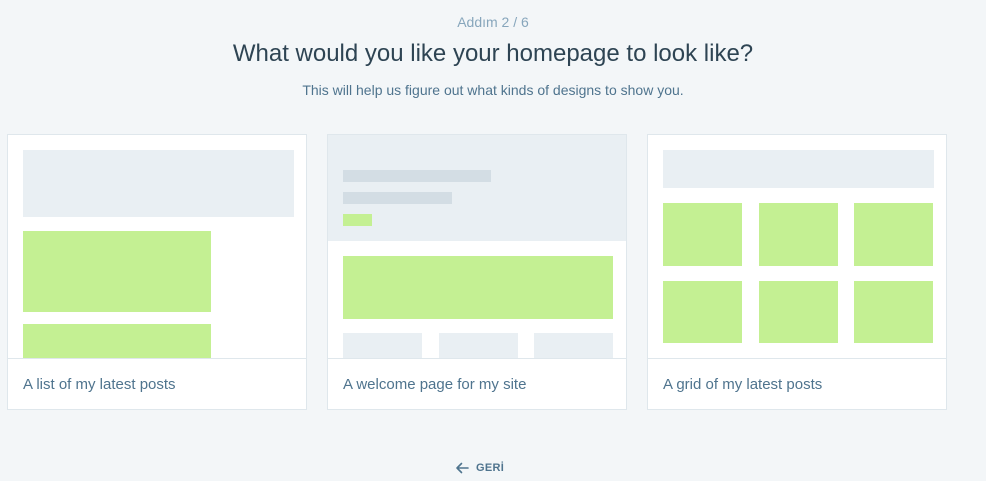 The image size is (986, 481). Describe the element at coordinates (493, 22) in the screenshot. I see `step-indicator: Addım 2 / 6` at that location.